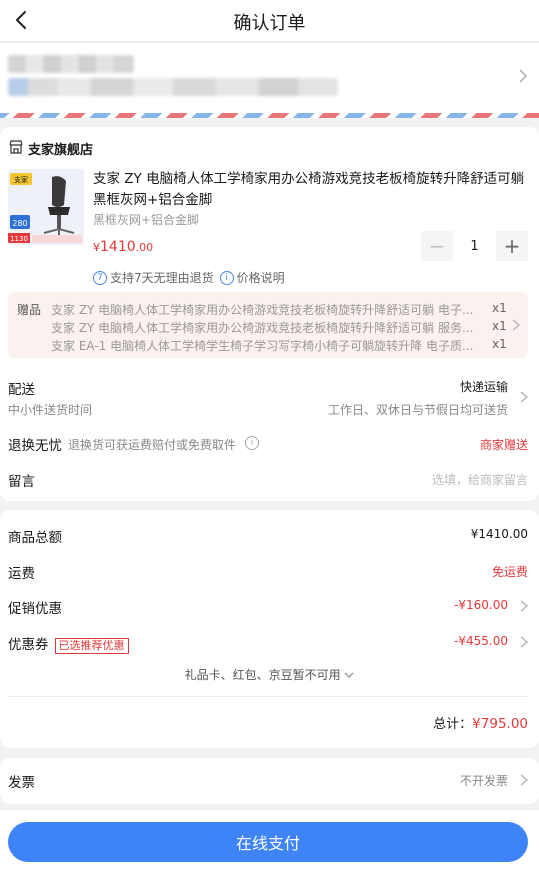 The image size is (539, 883). Describe the element at coordinates (269, 23) in the screenshot. I see `page-title: 确认订单` at that location.